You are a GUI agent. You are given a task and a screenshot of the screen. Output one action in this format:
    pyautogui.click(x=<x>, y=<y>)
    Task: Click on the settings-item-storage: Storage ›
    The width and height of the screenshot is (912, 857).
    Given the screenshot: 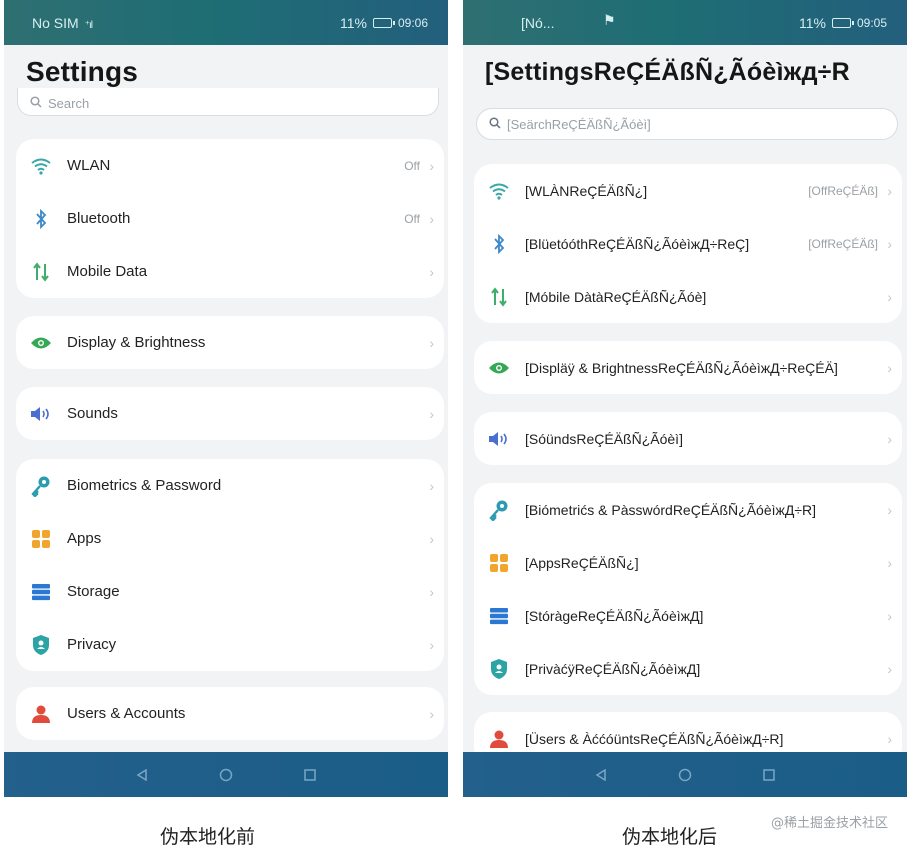 What is the action you would take?
    pyautogui.click(x=230, y=591)
    